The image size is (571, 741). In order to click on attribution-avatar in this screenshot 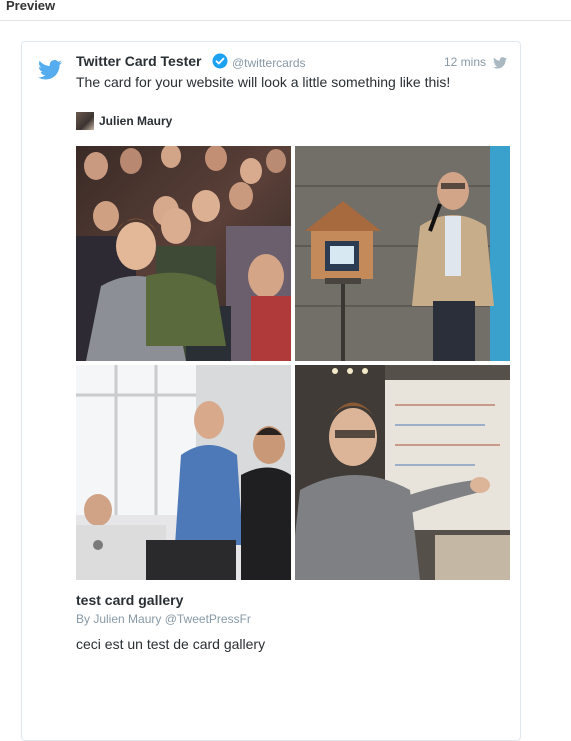, I will do `click(85, 121)`.